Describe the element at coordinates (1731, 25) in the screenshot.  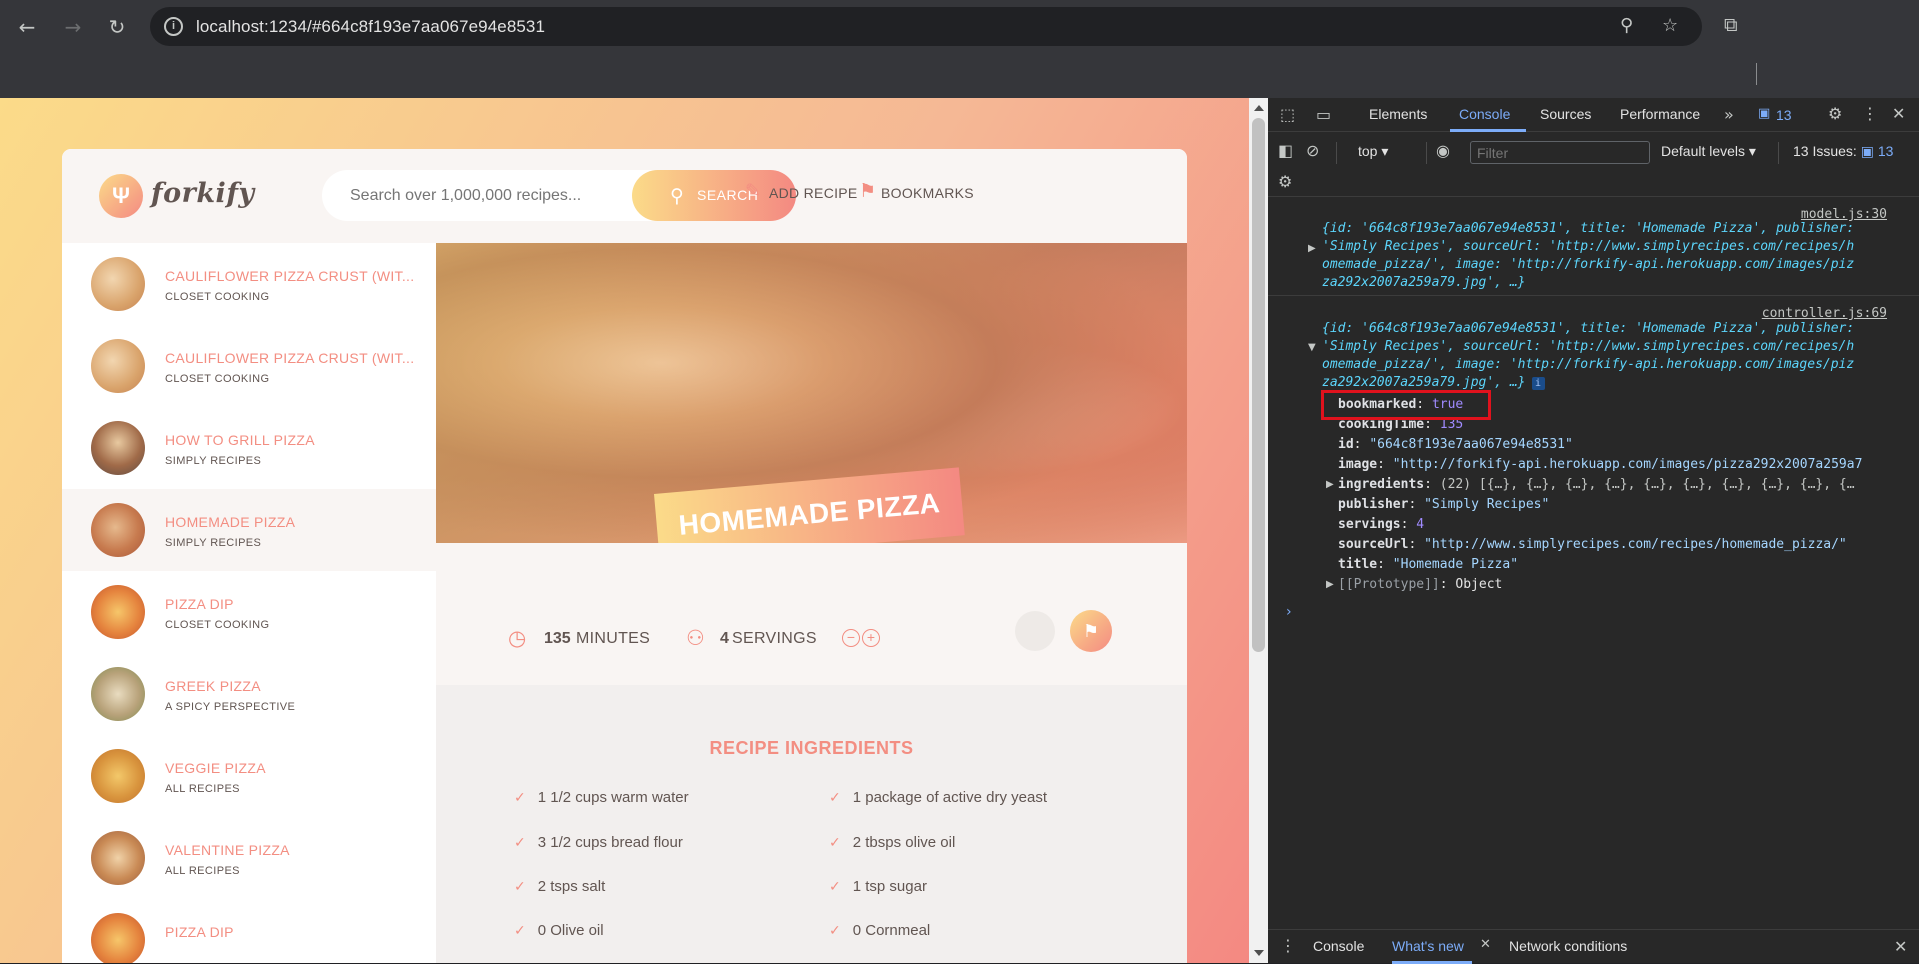
I see `extensions-icon: ⧉` at that location.